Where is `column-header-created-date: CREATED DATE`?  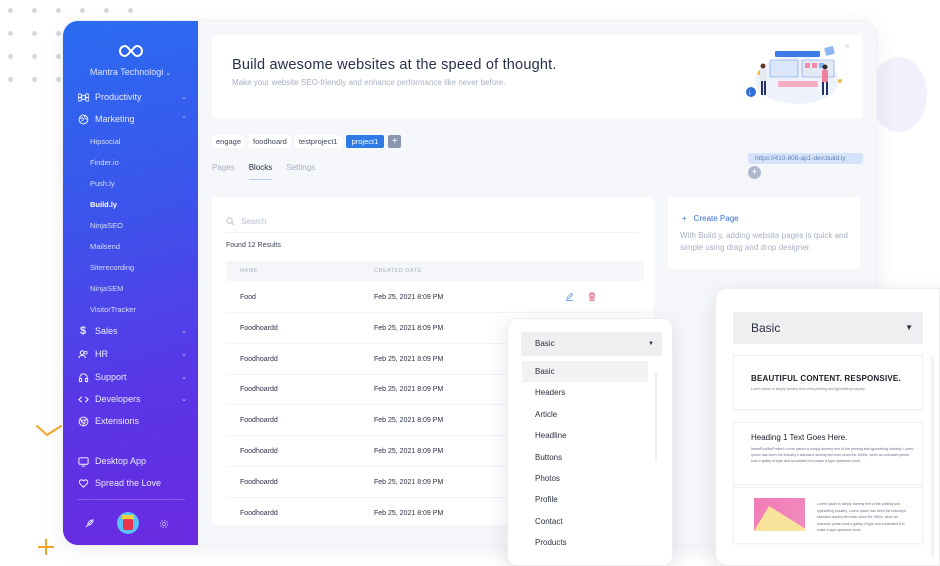 column-header-created-date: CREATED DATE is located at coordinates (398, 271).